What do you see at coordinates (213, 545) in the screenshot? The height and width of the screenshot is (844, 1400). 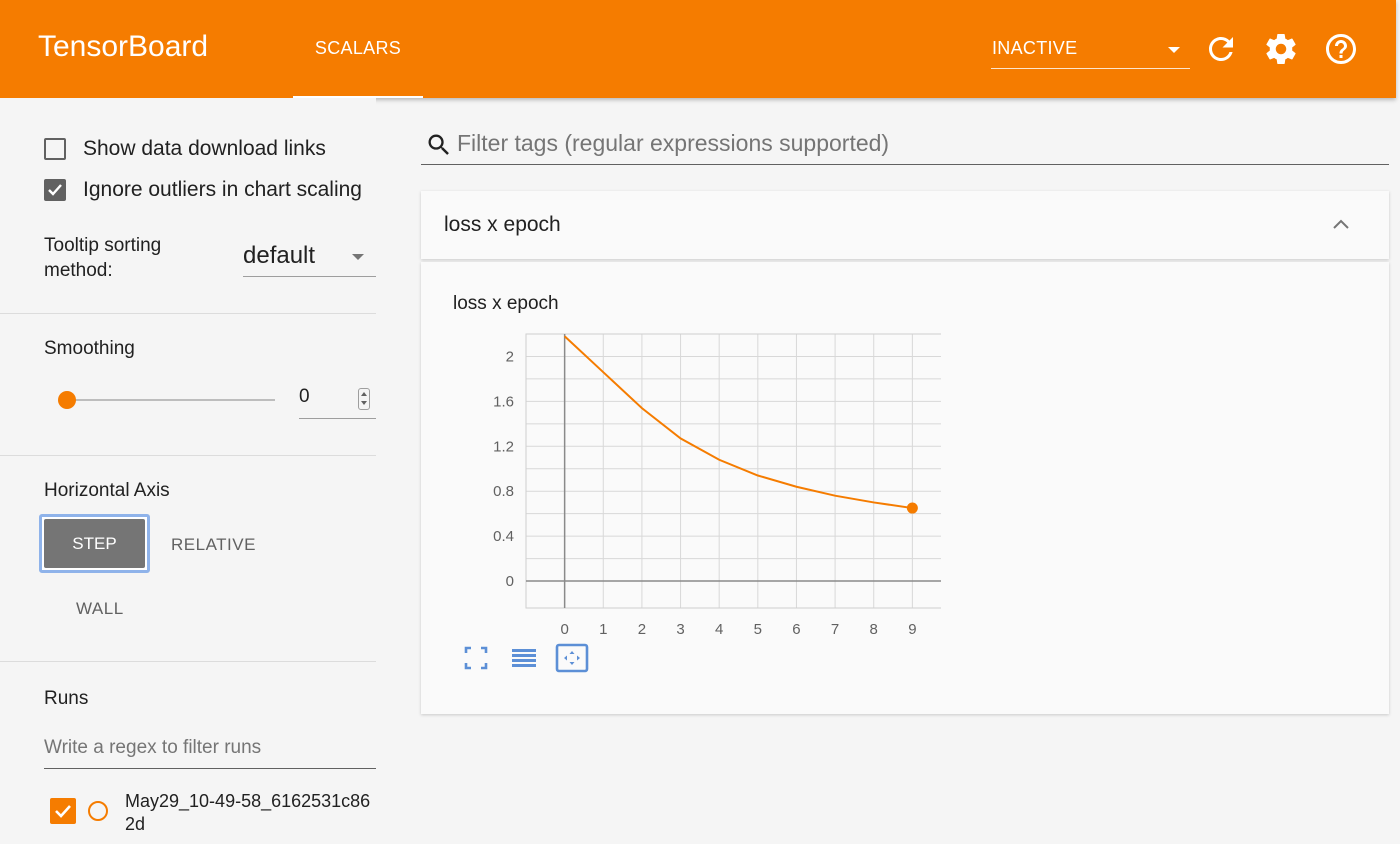 I see `axis-relative-button: RELATIVE` at bounding box center [213, 545].